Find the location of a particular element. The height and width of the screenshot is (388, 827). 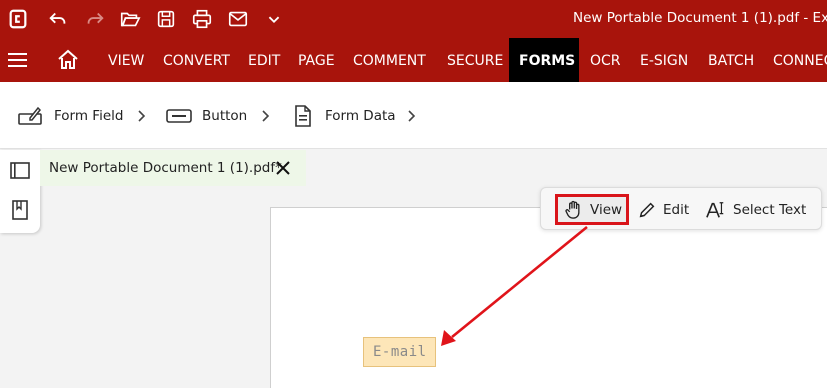

email-icon is located at coordinates (238, 19).